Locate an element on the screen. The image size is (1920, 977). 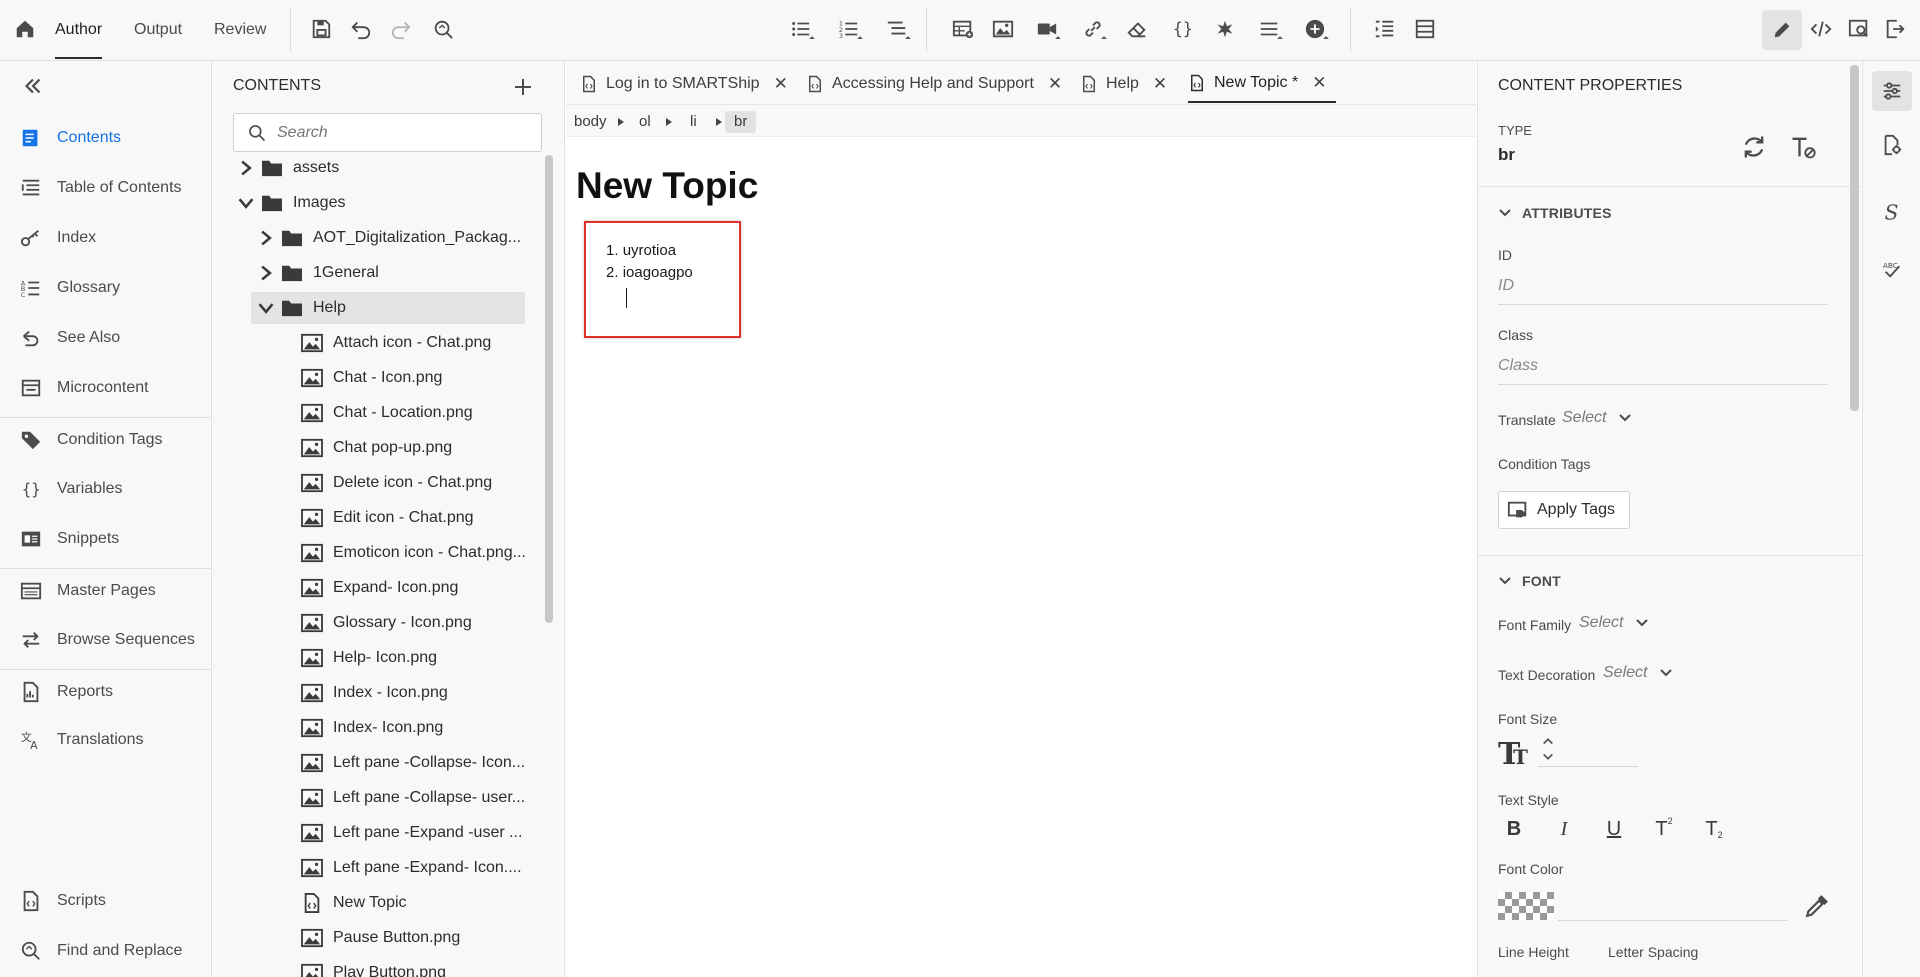
document-settings-icon is located at coordinates (1892, 145).